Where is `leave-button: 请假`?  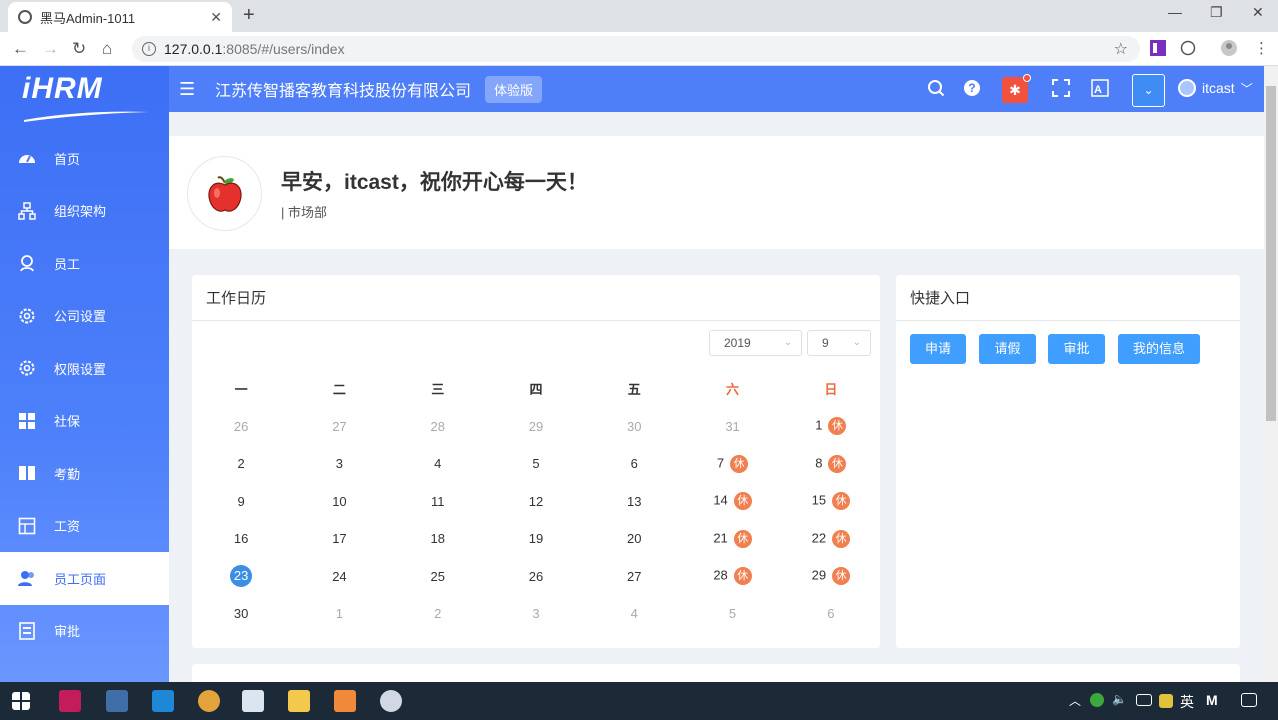
leave-button: 请假 is located at coordinates (1007, 349).